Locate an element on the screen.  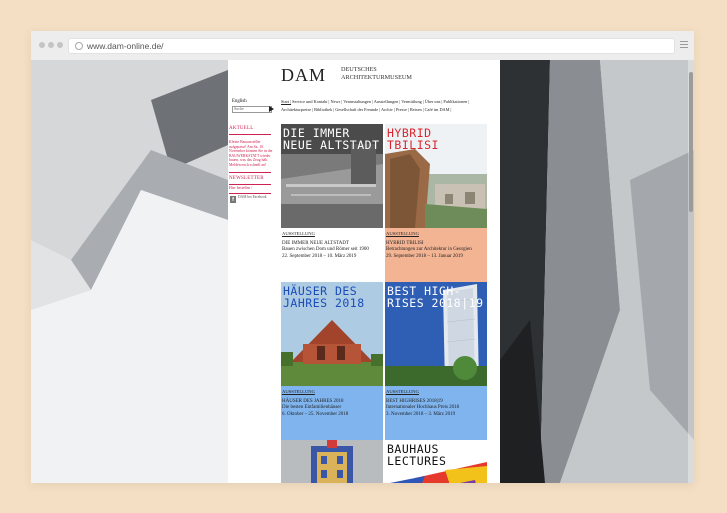
caption-line: 29. September 2018 – 13. Januar 2019 is located at coordinates (424, 256).